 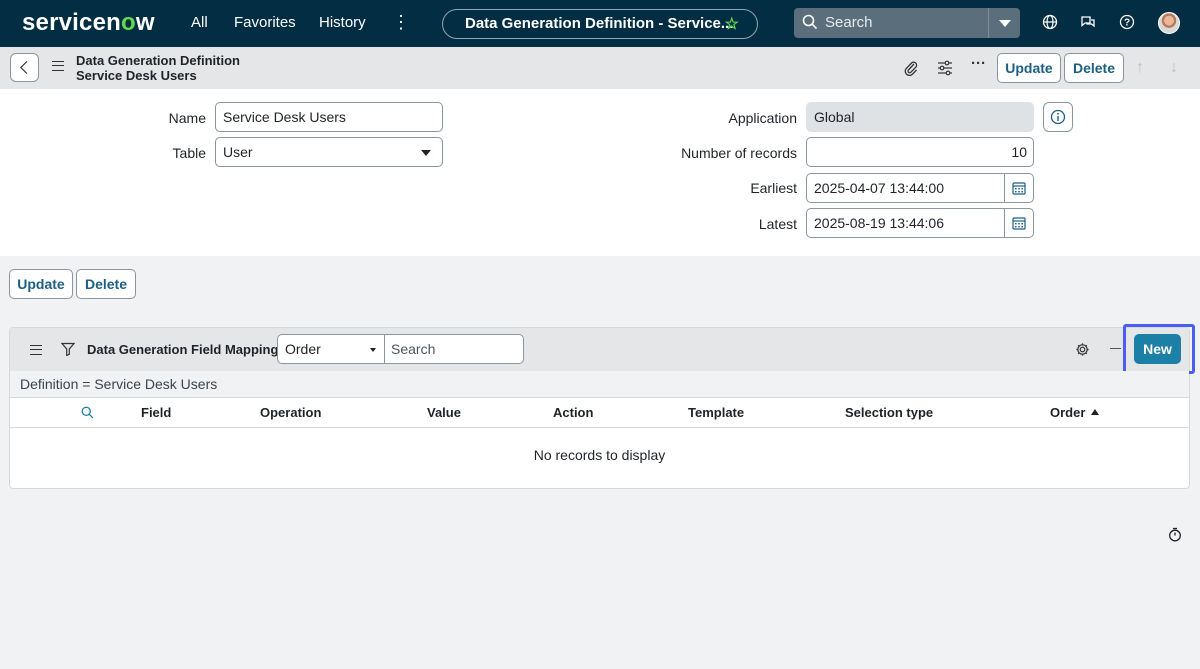 I want to click on column-header-template: Template, so click(x=716, y=412).